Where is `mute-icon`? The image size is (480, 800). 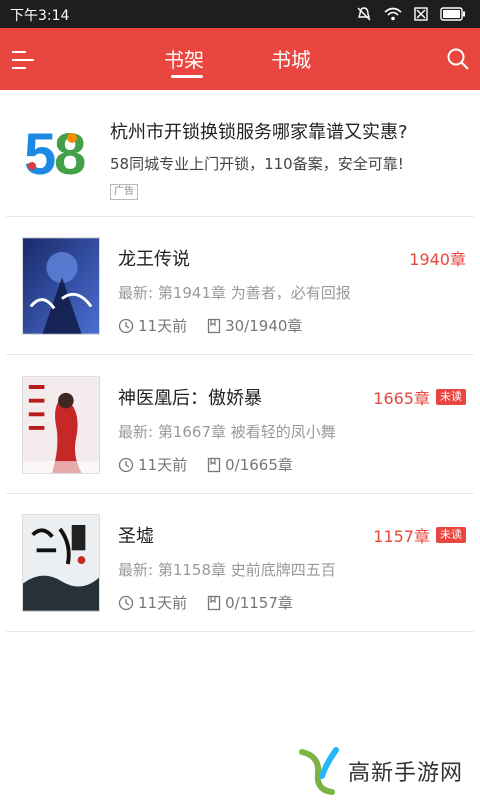
mute-icon is located at coordinates (364, 14).